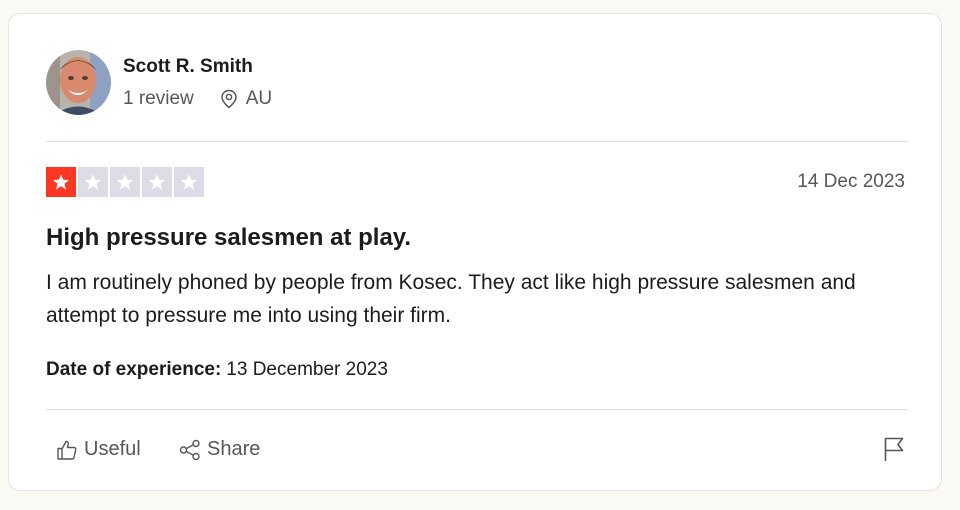  What do you see at coordinates (234, 449) in the screenshot?
I see `share-label: Share` at bounding box center [234, 449].